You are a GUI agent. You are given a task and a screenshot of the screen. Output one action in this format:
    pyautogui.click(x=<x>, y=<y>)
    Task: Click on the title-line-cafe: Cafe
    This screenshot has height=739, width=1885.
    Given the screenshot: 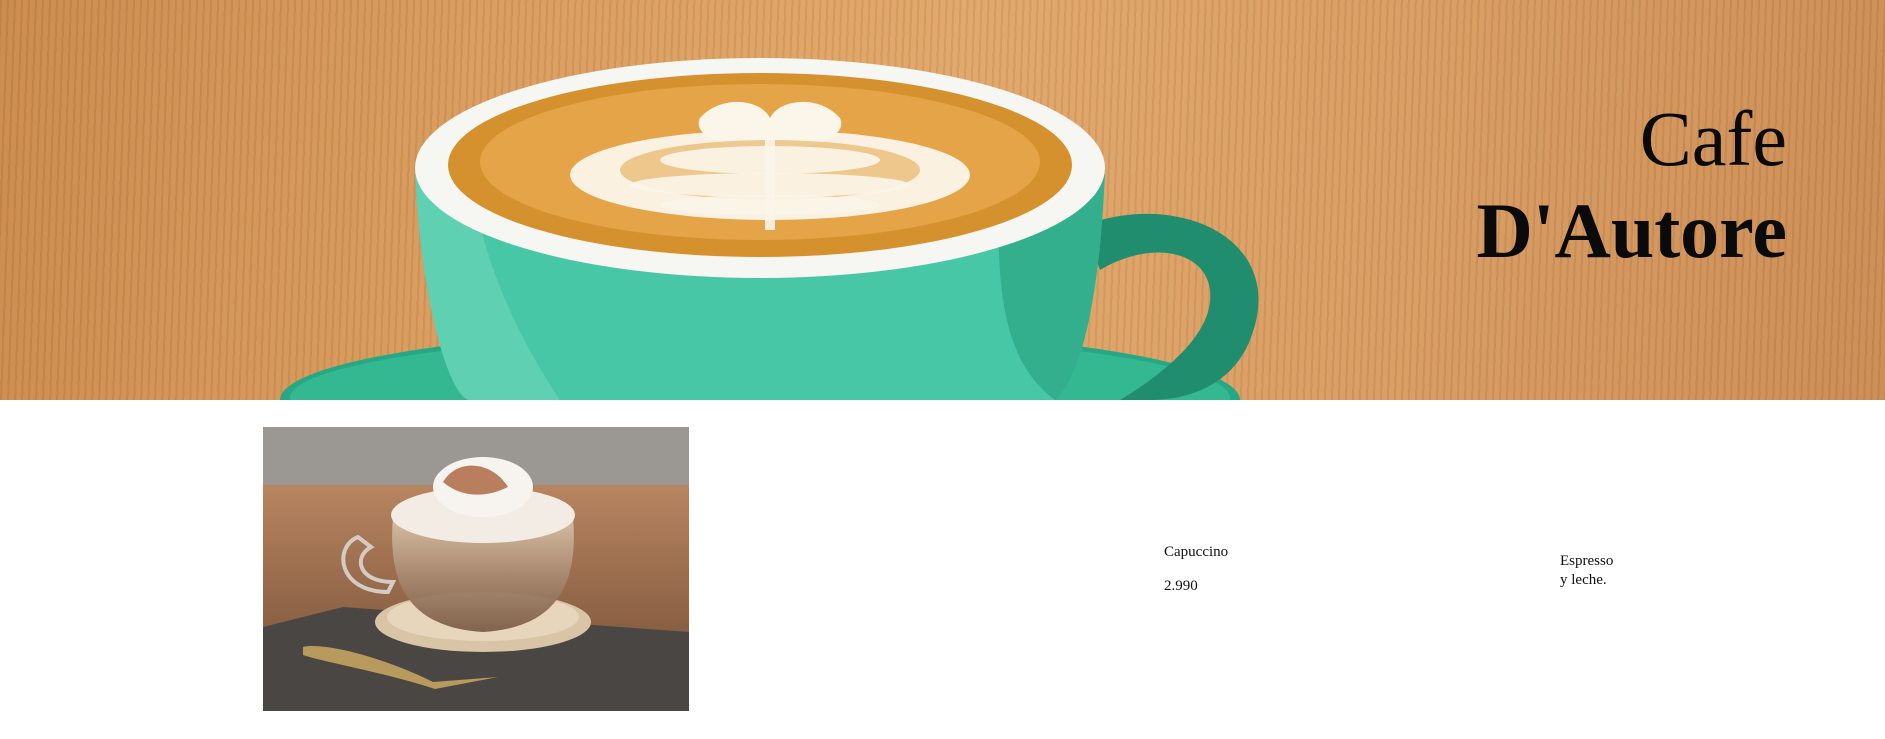 What is the action you would take?
    pyautogui.click(x=1713, y=138)
    